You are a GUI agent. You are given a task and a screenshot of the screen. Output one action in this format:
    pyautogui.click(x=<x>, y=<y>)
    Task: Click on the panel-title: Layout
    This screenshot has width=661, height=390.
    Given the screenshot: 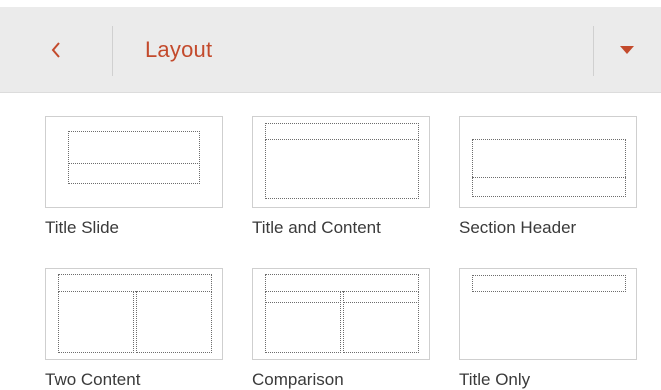 What is the action you would take?
    pyautogui.click(x=179, y=49)
    